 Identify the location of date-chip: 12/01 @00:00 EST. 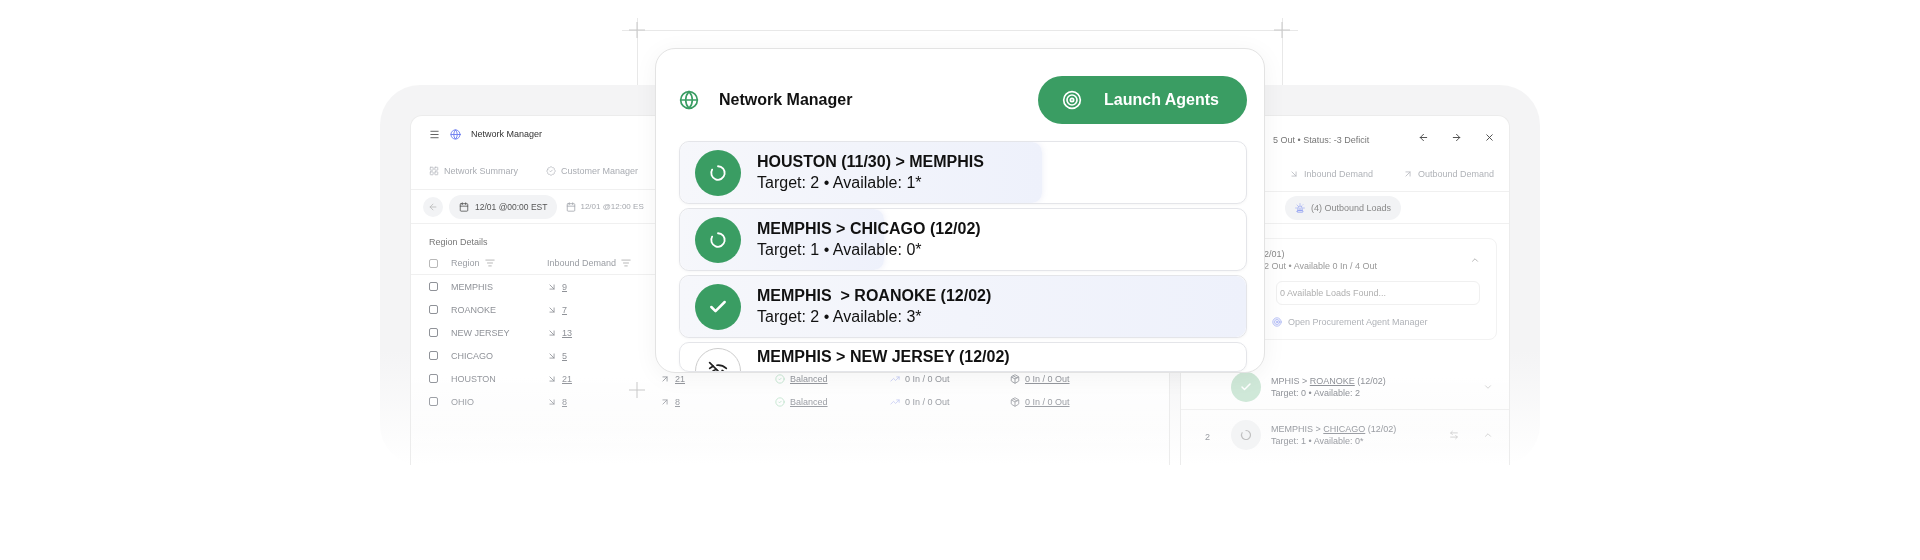
(503, 206).